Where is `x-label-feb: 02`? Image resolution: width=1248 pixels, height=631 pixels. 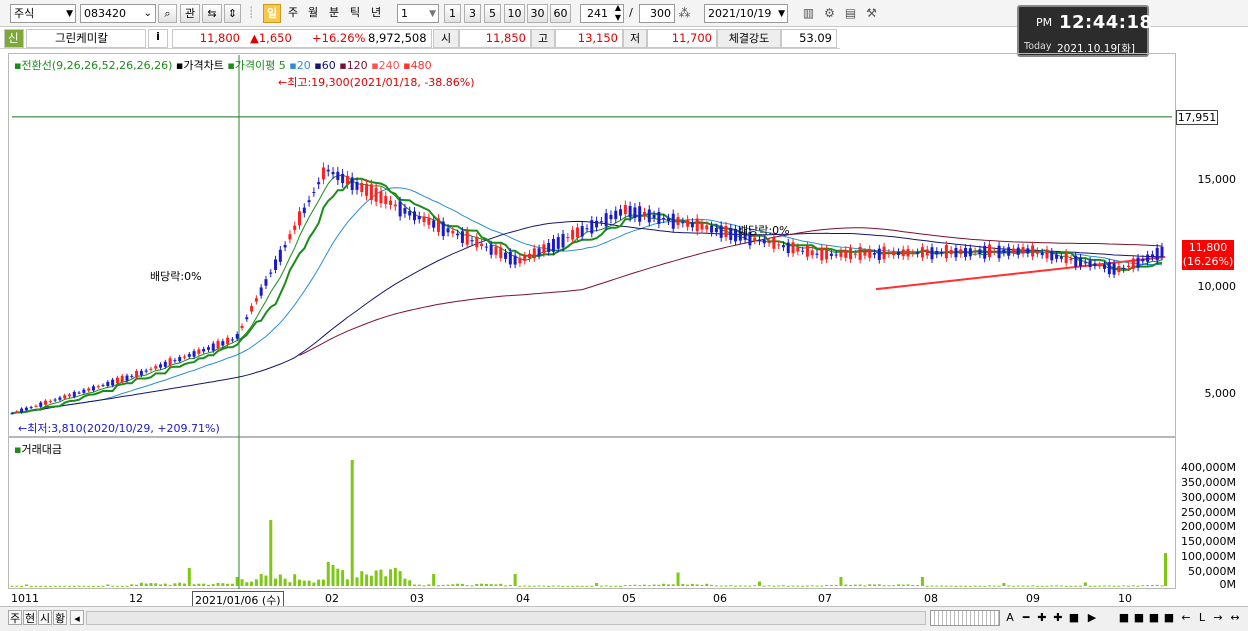 x-label-feb: 02 is located at coordinates (332, 598).